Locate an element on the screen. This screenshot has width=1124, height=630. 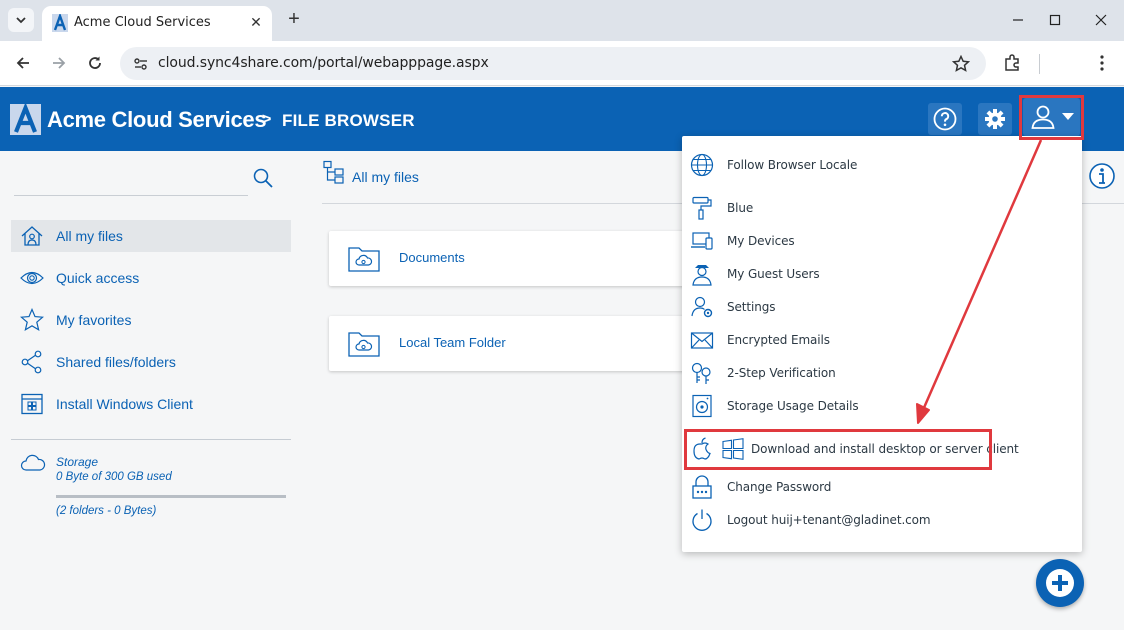
more-vertical-icon is located at coordinates (1102, 63).